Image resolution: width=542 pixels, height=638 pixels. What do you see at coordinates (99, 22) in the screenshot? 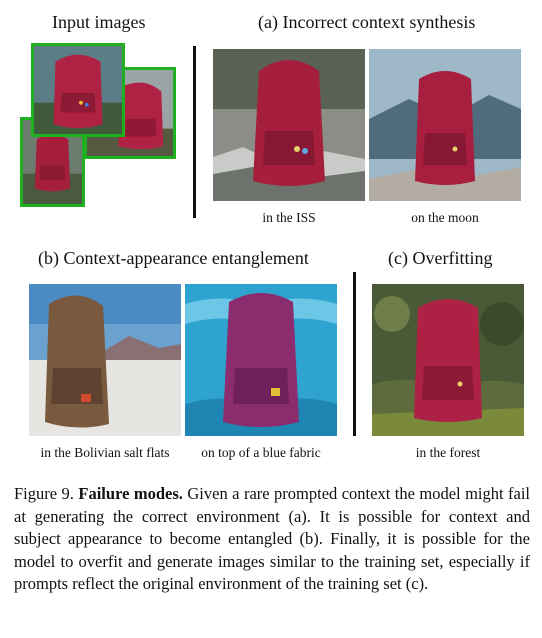
I see `input-images-title: Input images` at bounding box center [99, 22].